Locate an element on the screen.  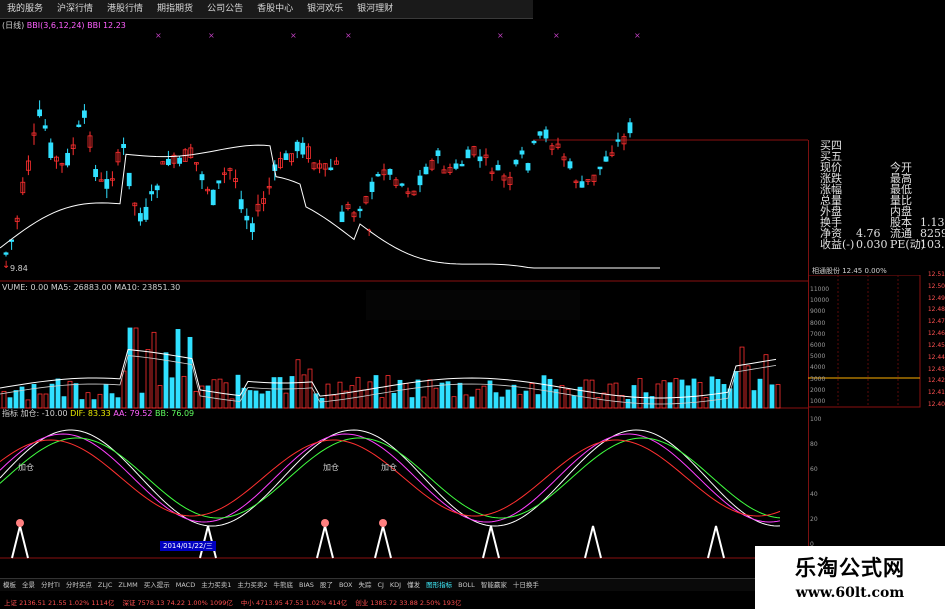
menu-item: 银河理财 is located at coordinates (375, 9).